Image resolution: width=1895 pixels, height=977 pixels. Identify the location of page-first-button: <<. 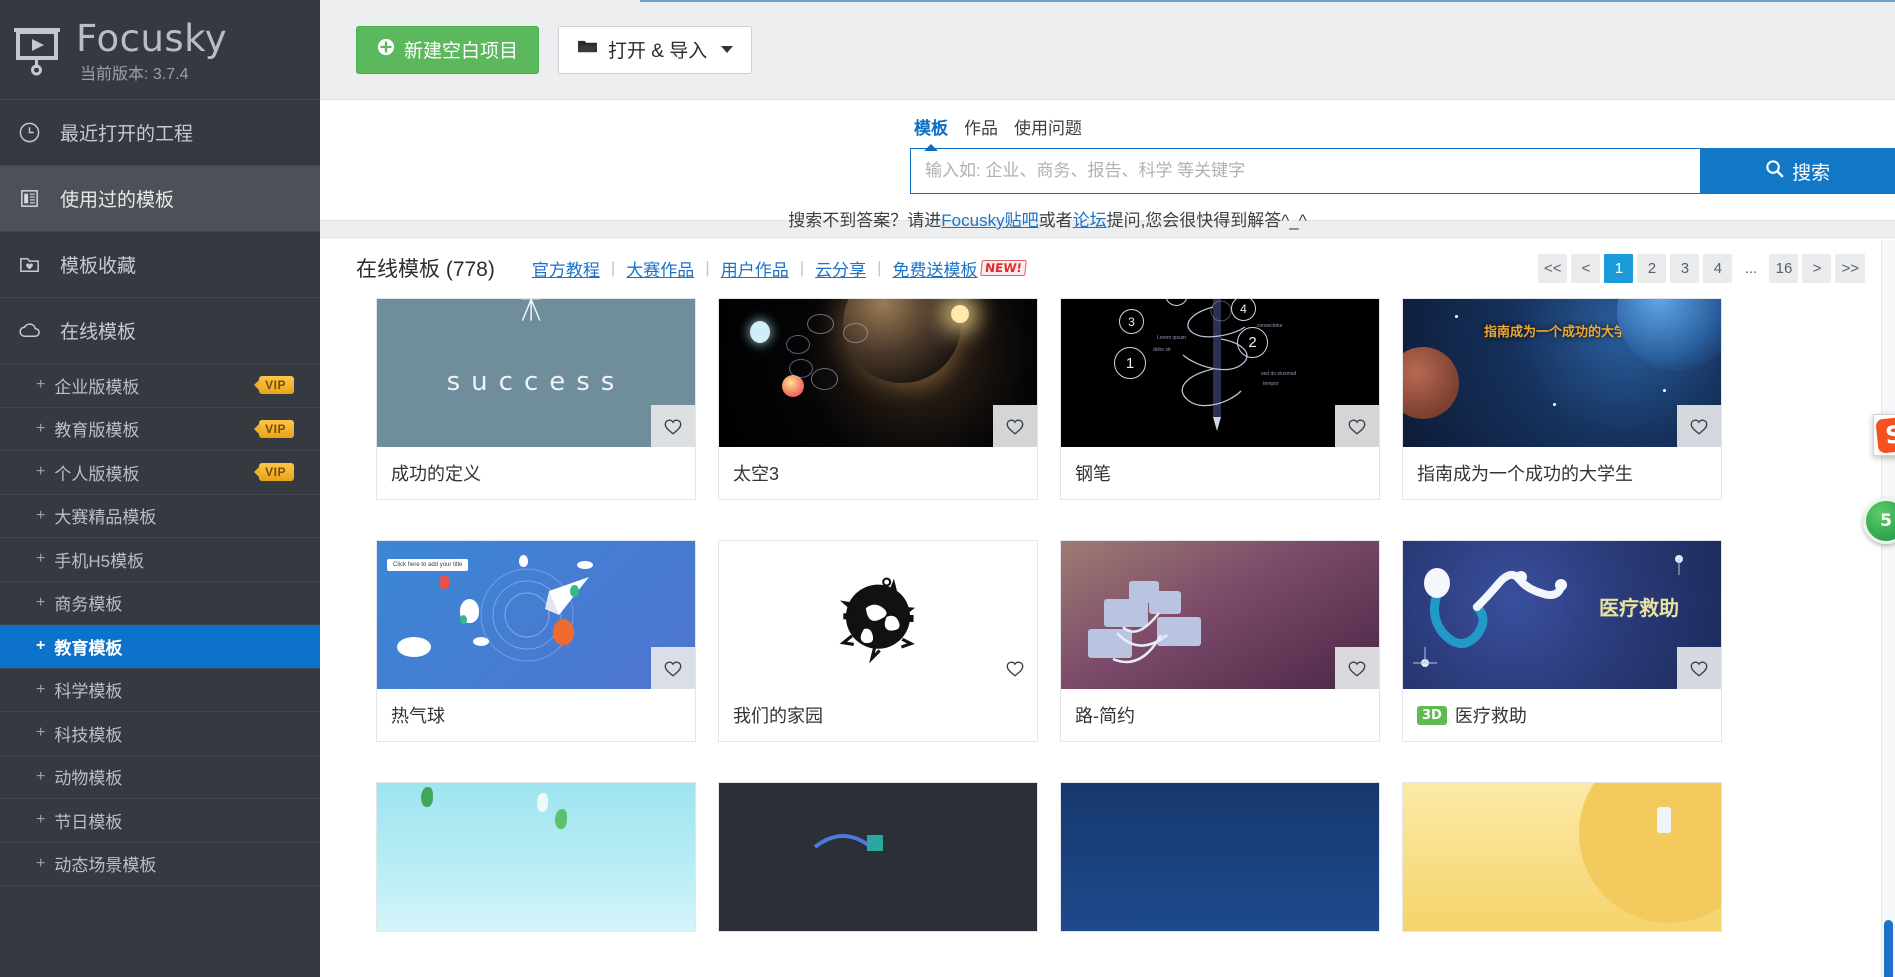
(1552, 268).